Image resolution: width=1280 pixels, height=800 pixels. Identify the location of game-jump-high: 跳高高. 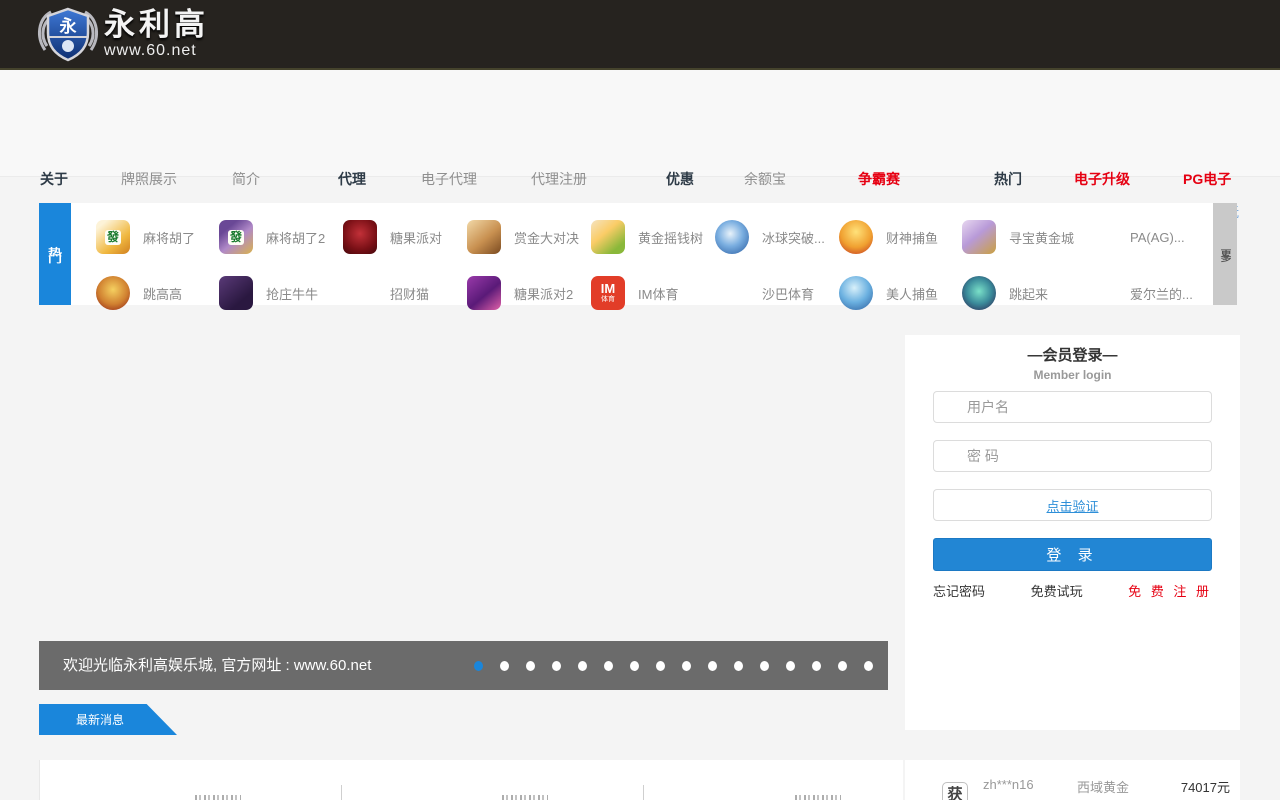
(139, 293).